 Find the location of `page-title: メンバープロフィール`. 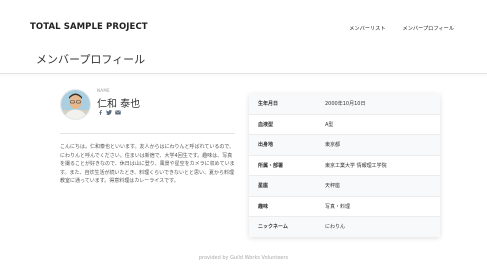

page-title: メンバープロフィール is located at coordinates (91, 59).